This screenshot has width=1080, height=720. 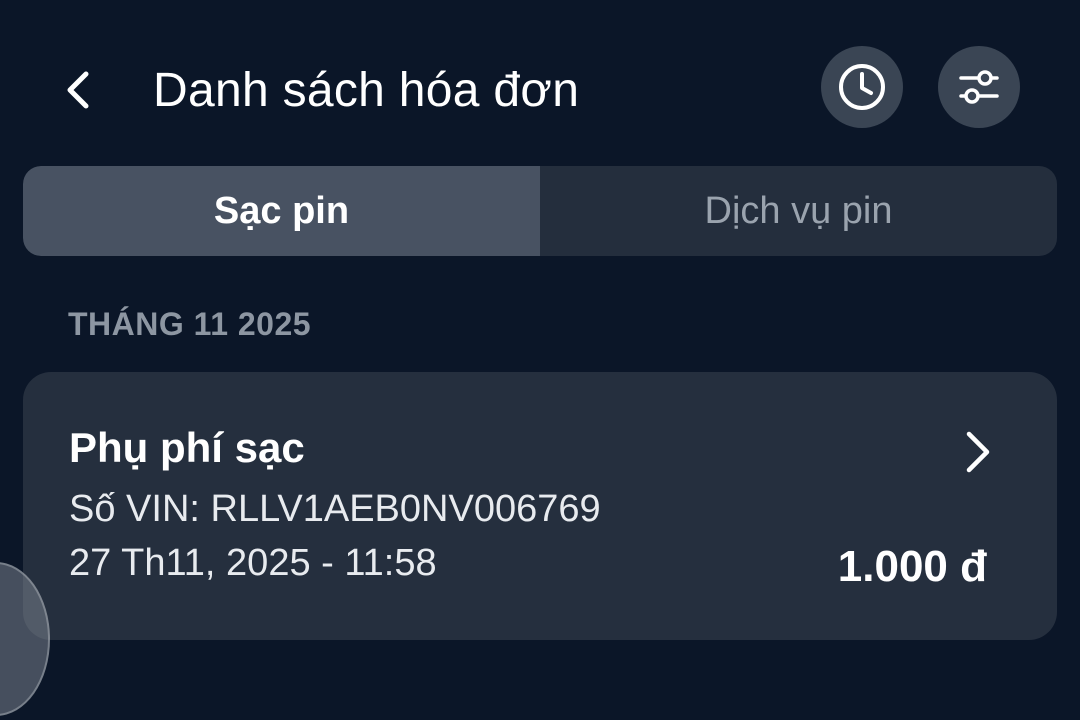 I want to click on history-button, so click(x=862, y=87).